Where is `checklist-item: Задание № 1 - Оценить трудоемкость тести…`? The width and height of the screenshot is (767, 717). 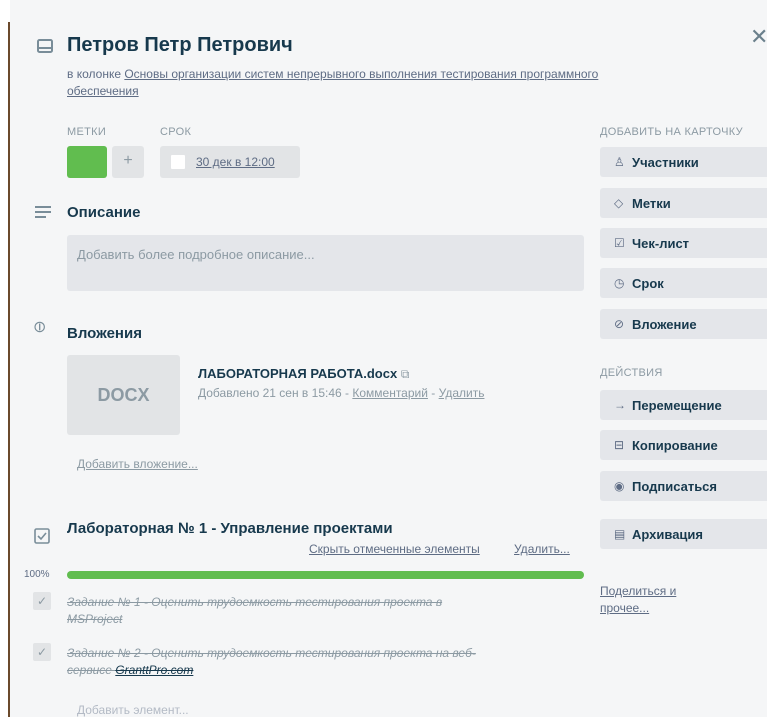 checklist-item: Задание № 1 - Оценить трудоемкость тести… is located at coordinates (292, 611).